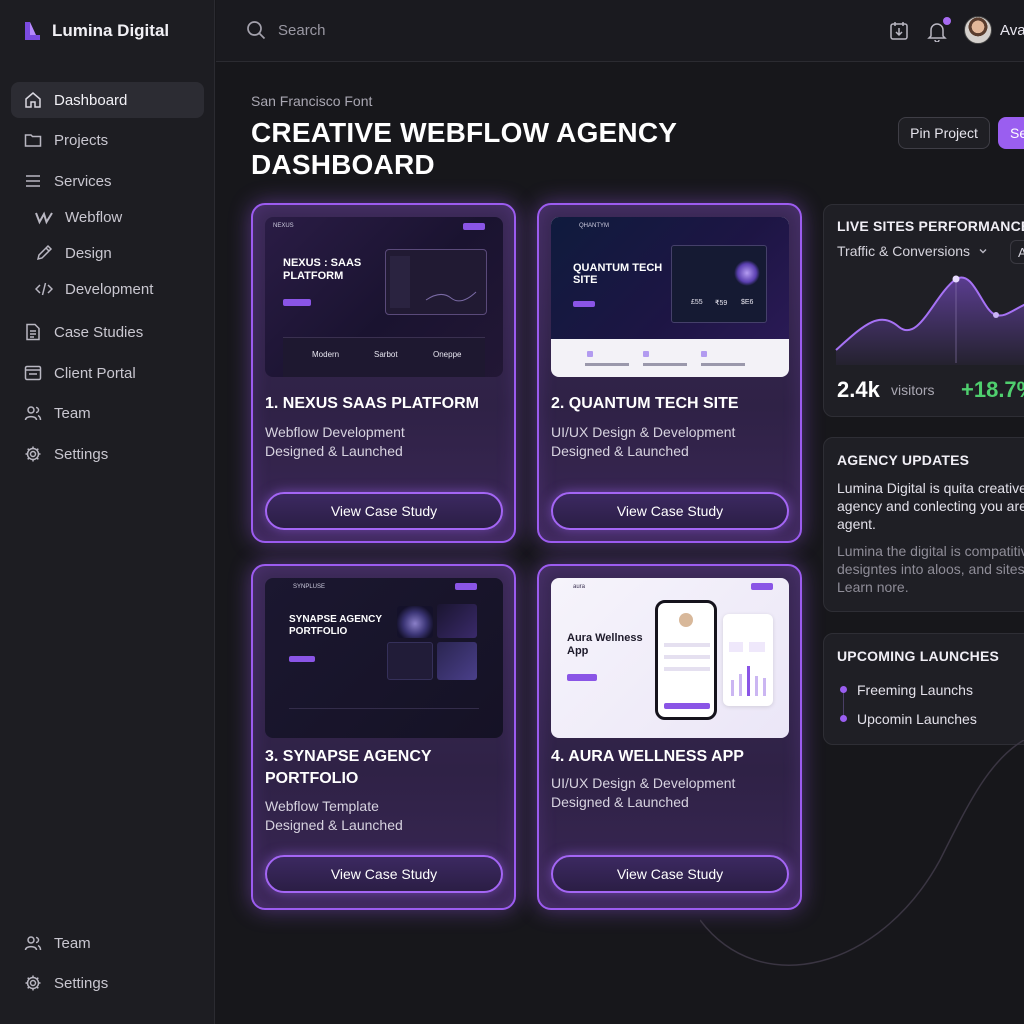 This screenshot has width=1024, height=1024. I want to click on thumb-stat: ₹59, so click(721, 303).